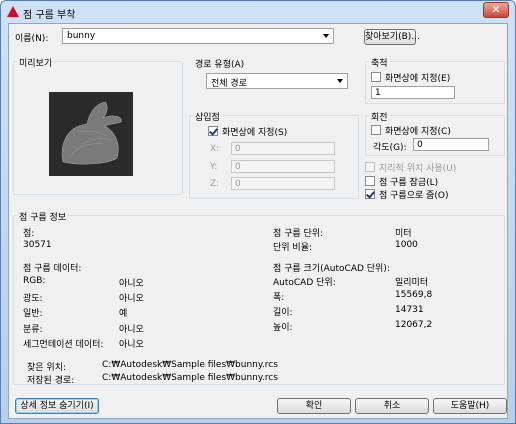 Image resolution: width=516 pixels, height=424 pixels. I want to click on class-value: 아니오, so click(131, 330).